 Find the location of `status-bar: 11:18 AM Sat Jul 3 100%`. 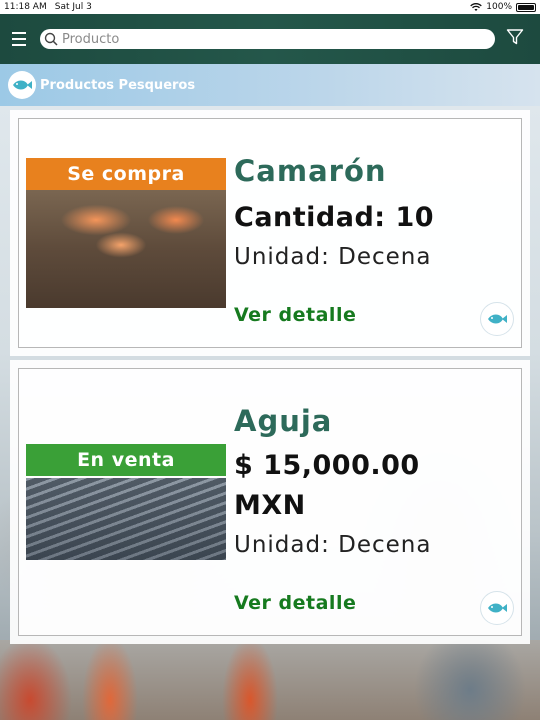

status-bar: 11:18 AM Sat Jul 3 100% is located at coordinates (270, 7).